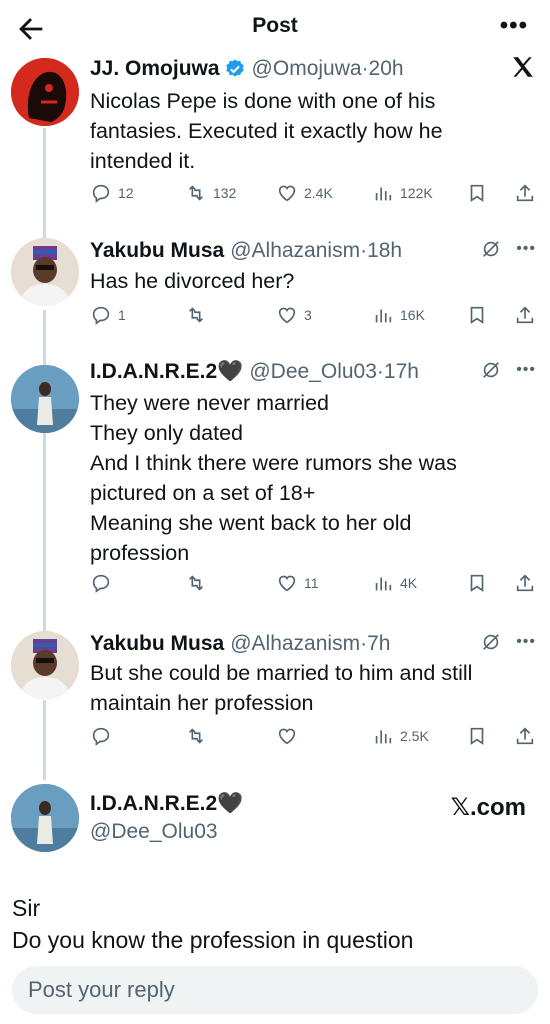 The image size is (550, 1024). Describe the element at coordinates (382, 68) in the screenshot. I see `post-time: ·20h` at that location.